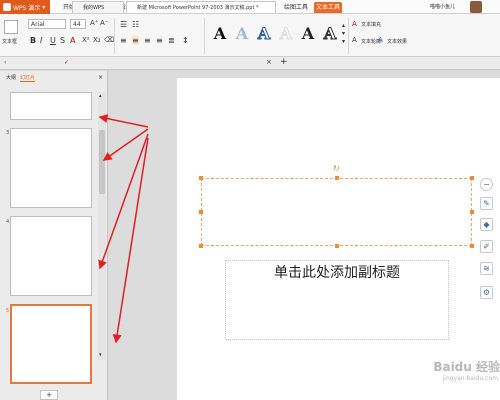 This screenshot has height=400, width=500. Describe the element at coordinates (466, 367) in the screenshot. I see `watermark: Baidu 经验` at that location.